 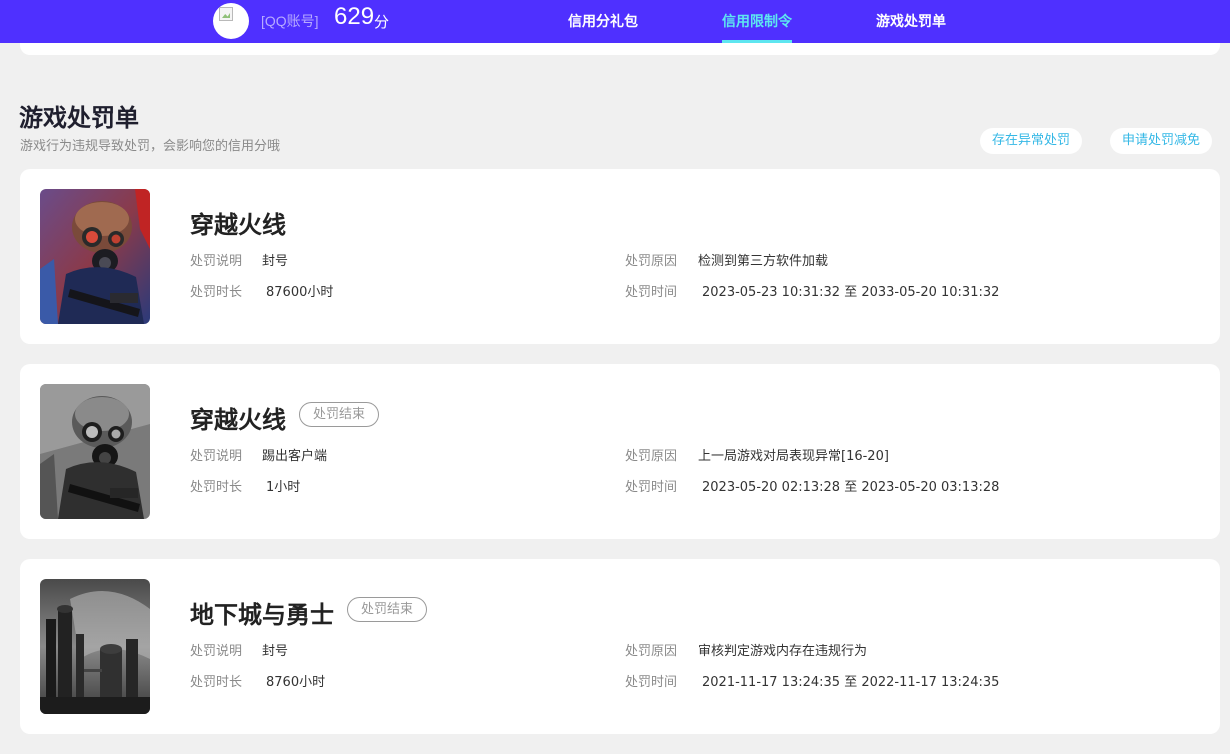 I want to click on duration-value: 1小时, so click(x=283, y=487).